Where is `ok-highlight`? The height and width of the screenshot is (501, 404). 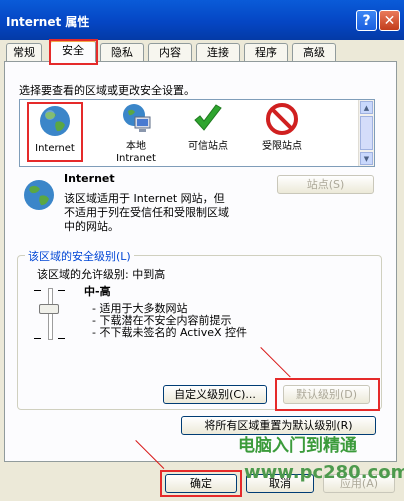
ok-highlight is located at coordinates (201, 483).